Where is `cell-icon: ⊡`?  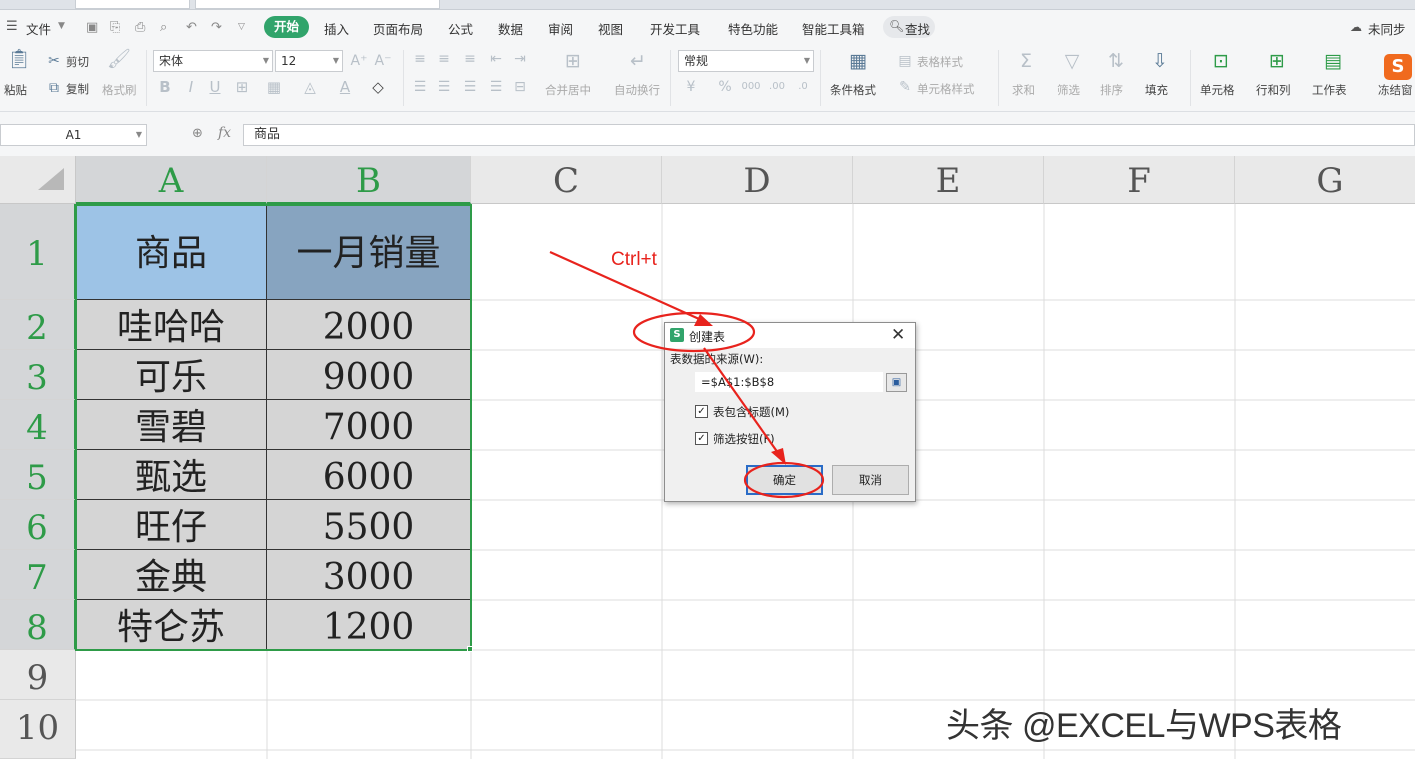
cell-icon: ⊡ is located at coordinates (1221, 61).